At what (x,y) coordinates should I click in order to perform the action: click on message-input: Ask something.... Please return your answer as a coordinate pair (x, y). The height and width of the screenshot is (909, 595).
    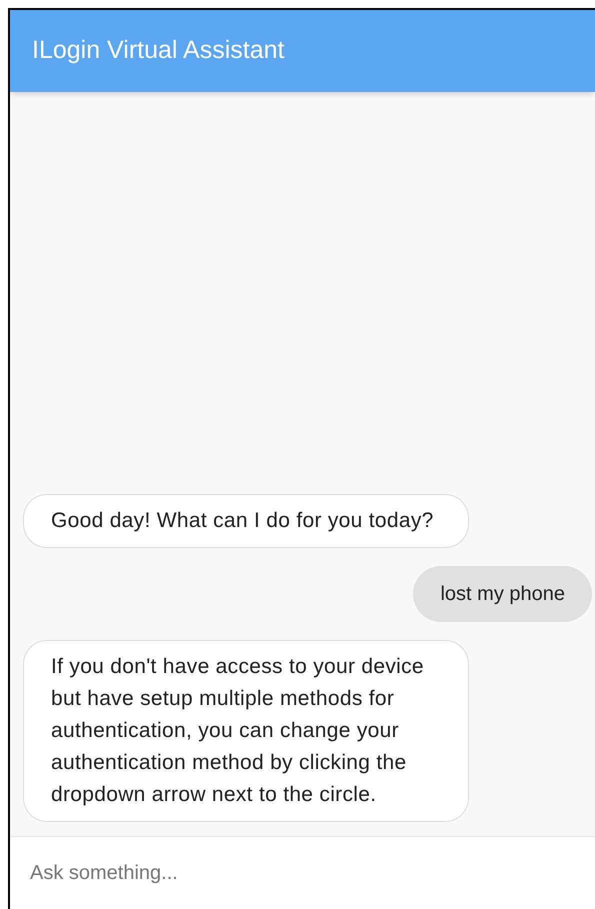
    Looking at the image, I should click on (302, 872).